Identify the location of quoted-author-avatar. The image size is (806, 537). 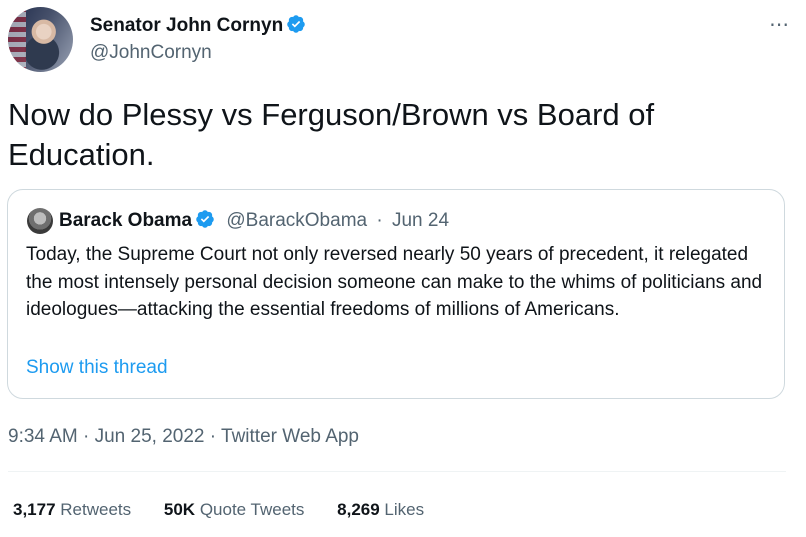
(40, 221).